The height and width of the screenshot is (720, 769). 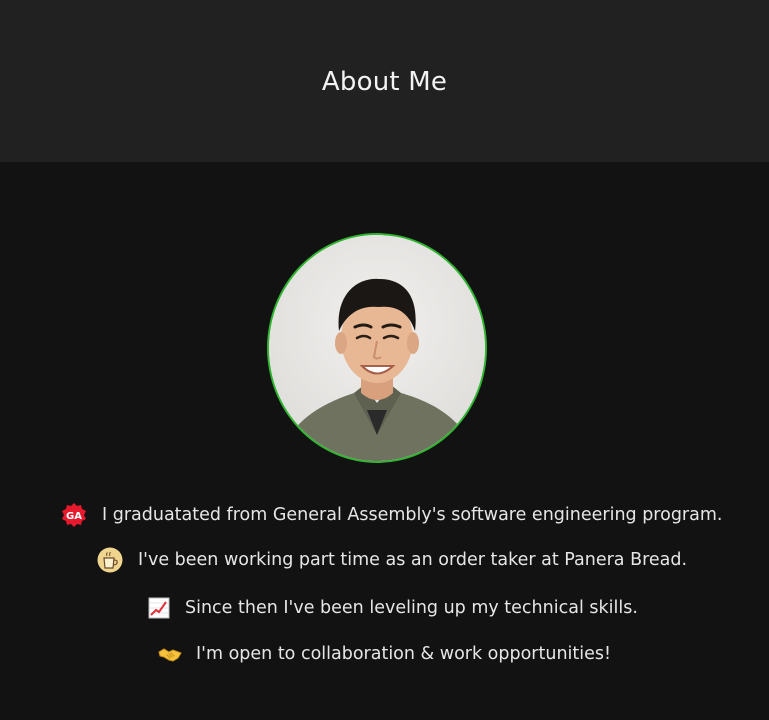 I want to click on avatar, so click(x=377, y=348).